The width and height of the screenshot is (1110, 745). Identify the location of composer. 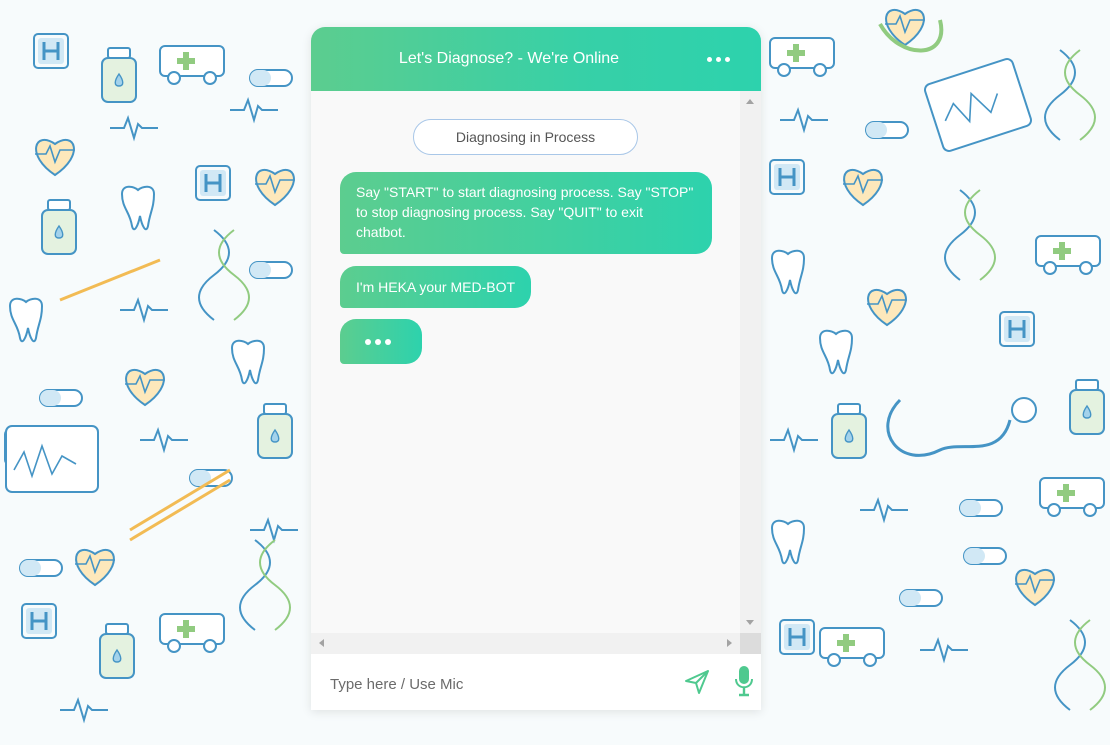
(536, 682).